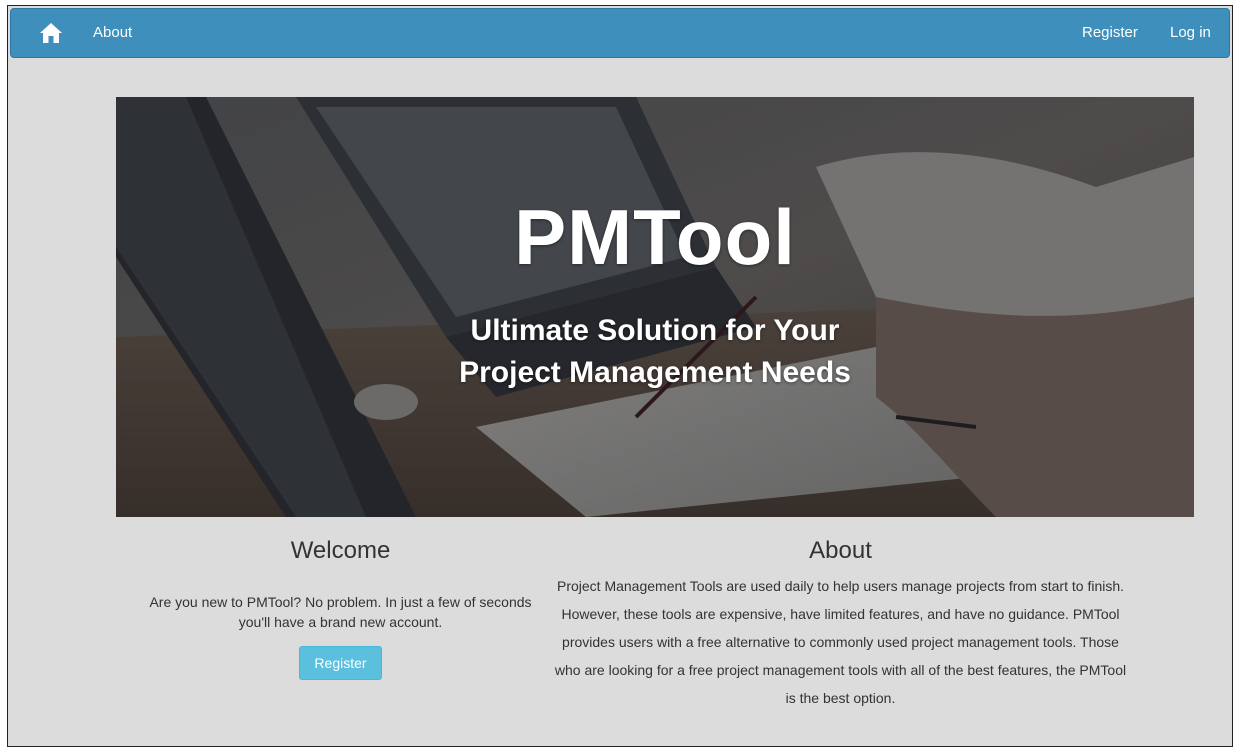 The height and width of the screenshot is (755, 1241). Describe the element at coordinates (1190, 32) in the screenshot. I see `nav-login-link: Log in` at that location.